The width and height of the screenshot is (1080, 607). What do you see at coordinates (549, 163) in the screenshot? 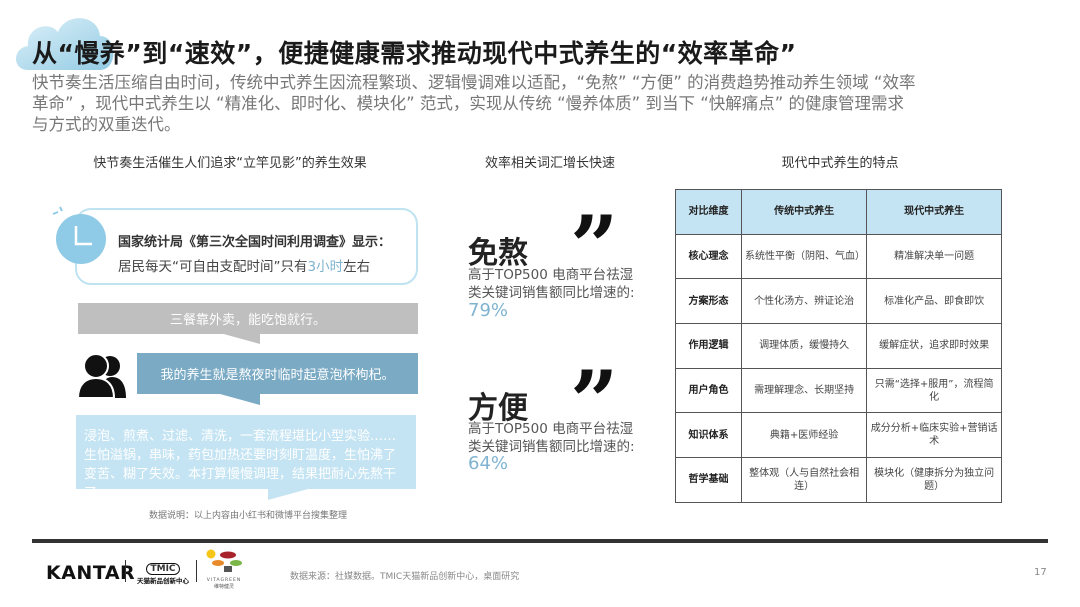
I see `middle-heading: 效率相关词汇增长快速` at bounding box center [549, 163].